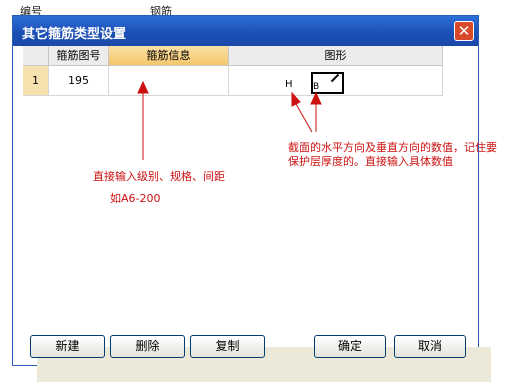  What do you see at coordinates (316, 98) in the screenshot?
I see `arrow-to-b-head` at bounding box center [316, 98].